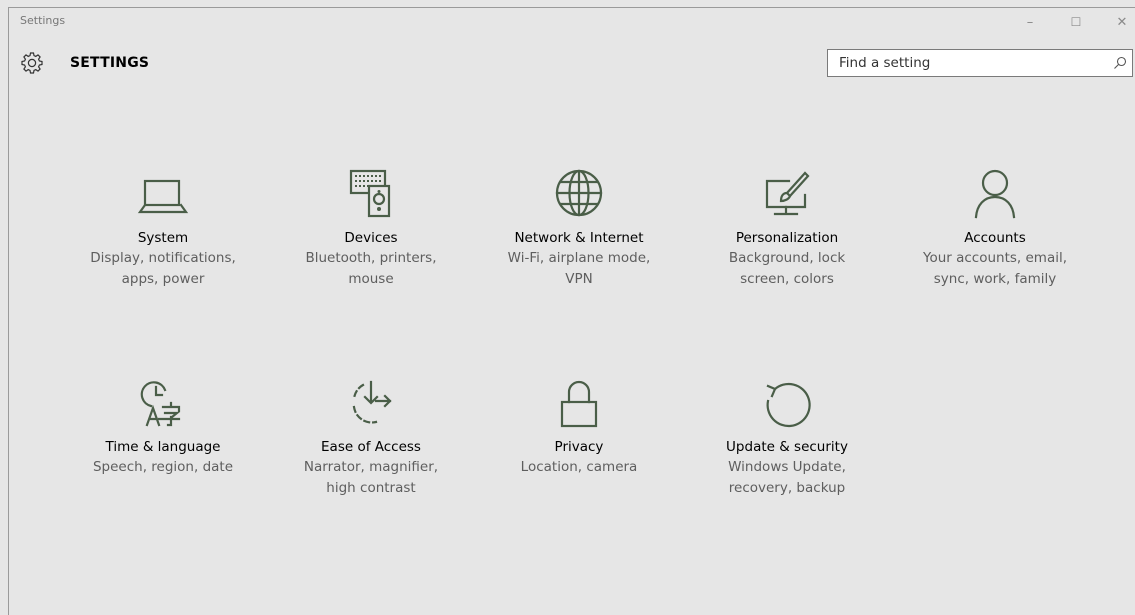 The image size is (1135, 615). I want to click on tile-time-language: Time & language Speech, region, date, so click(163, 427).